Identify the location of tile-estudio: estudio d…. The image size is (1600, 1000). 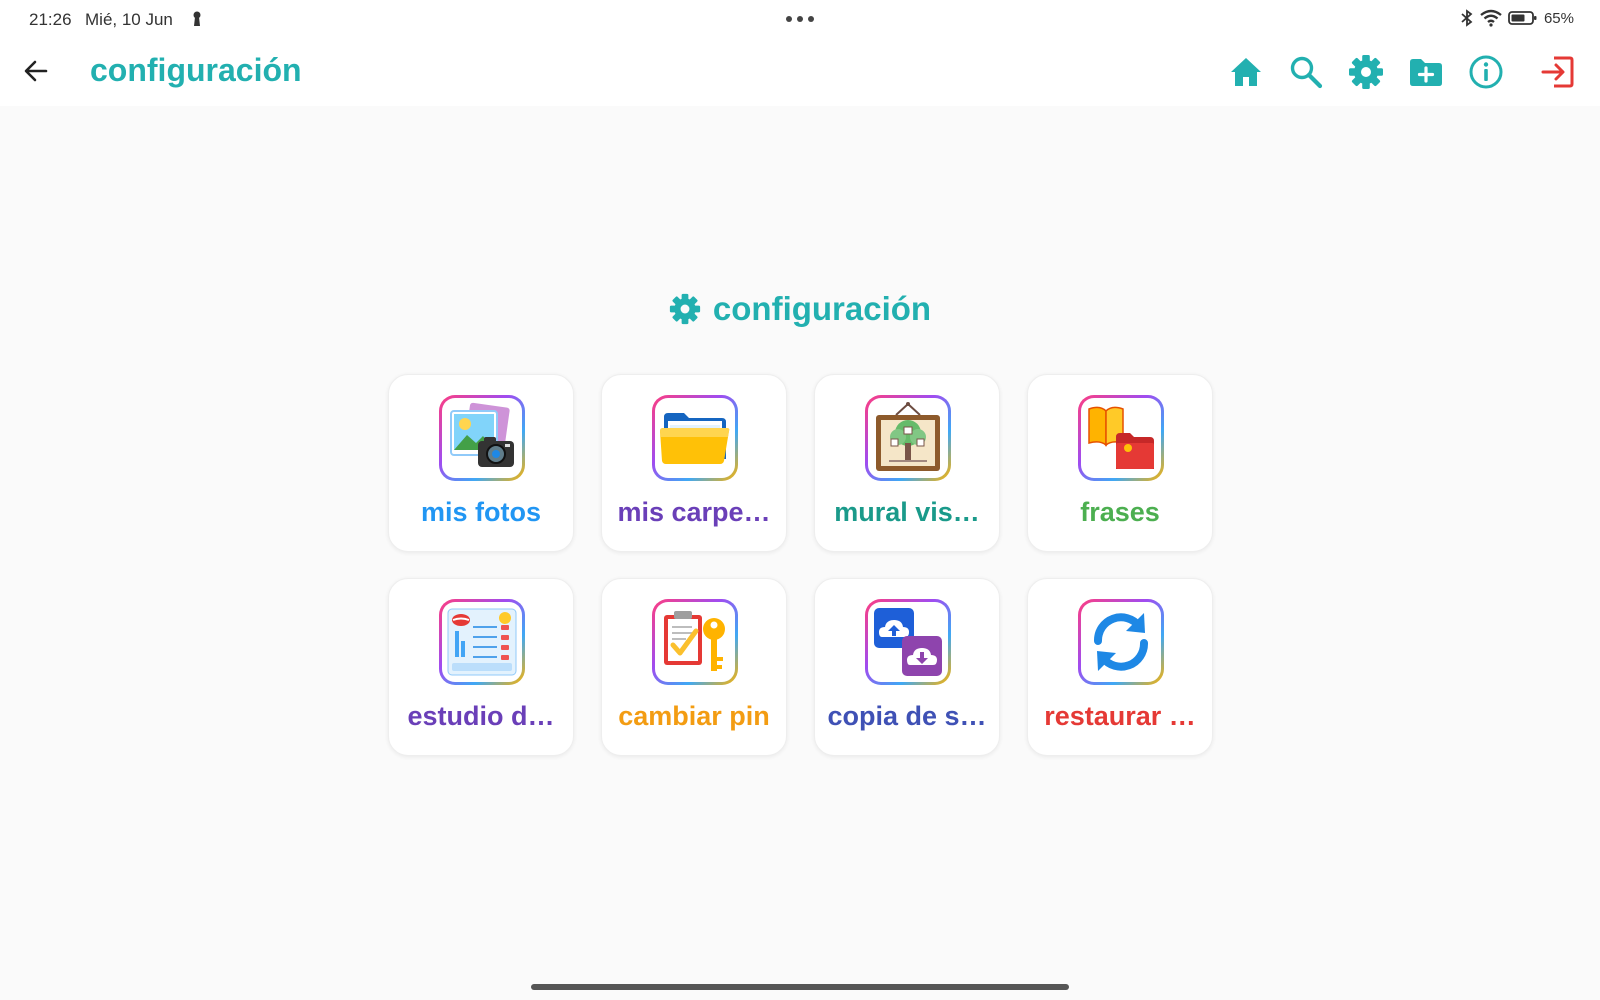
(481, 667).